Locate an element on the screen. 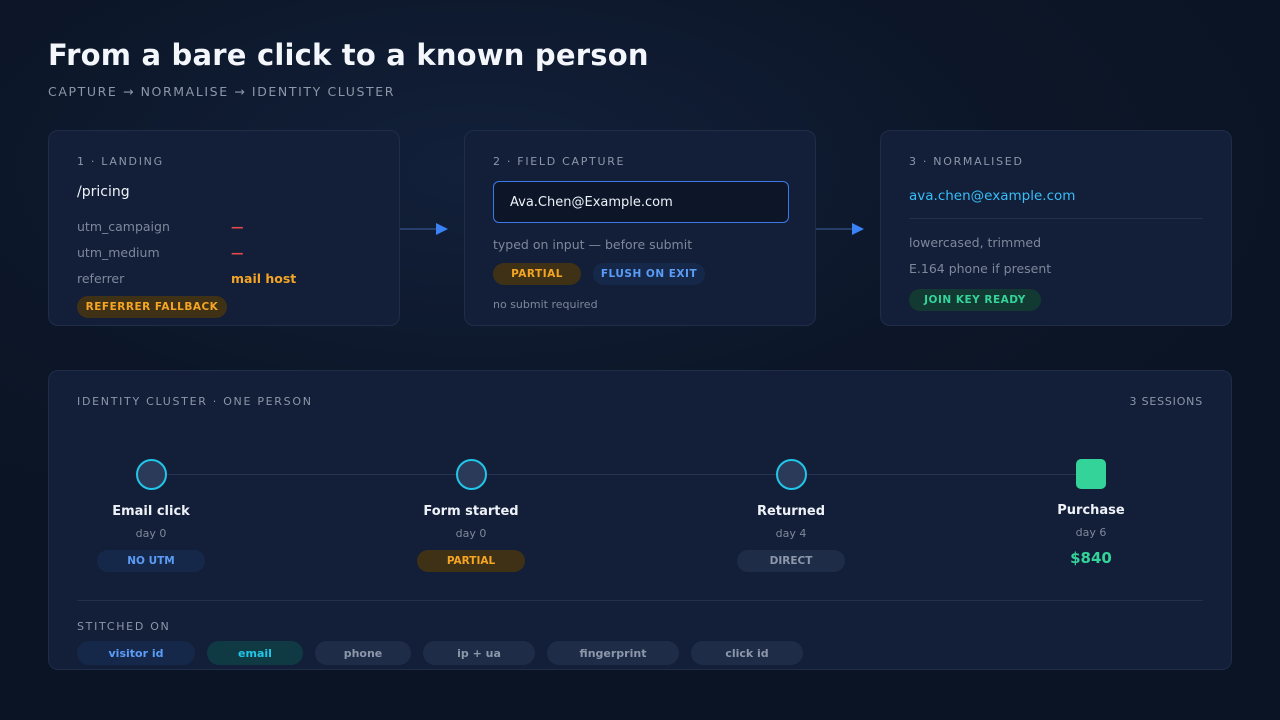 This screenshot has height=720, width=1280. page-title: From a bare click to a known person is located at coordinates (348, 55).